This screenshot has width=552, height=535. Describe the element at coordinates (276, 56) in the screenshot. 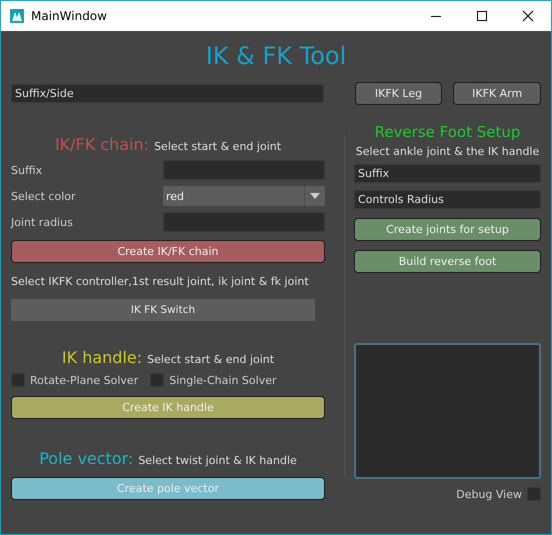

I see `tool-title: IK & FK Tool` at that location.